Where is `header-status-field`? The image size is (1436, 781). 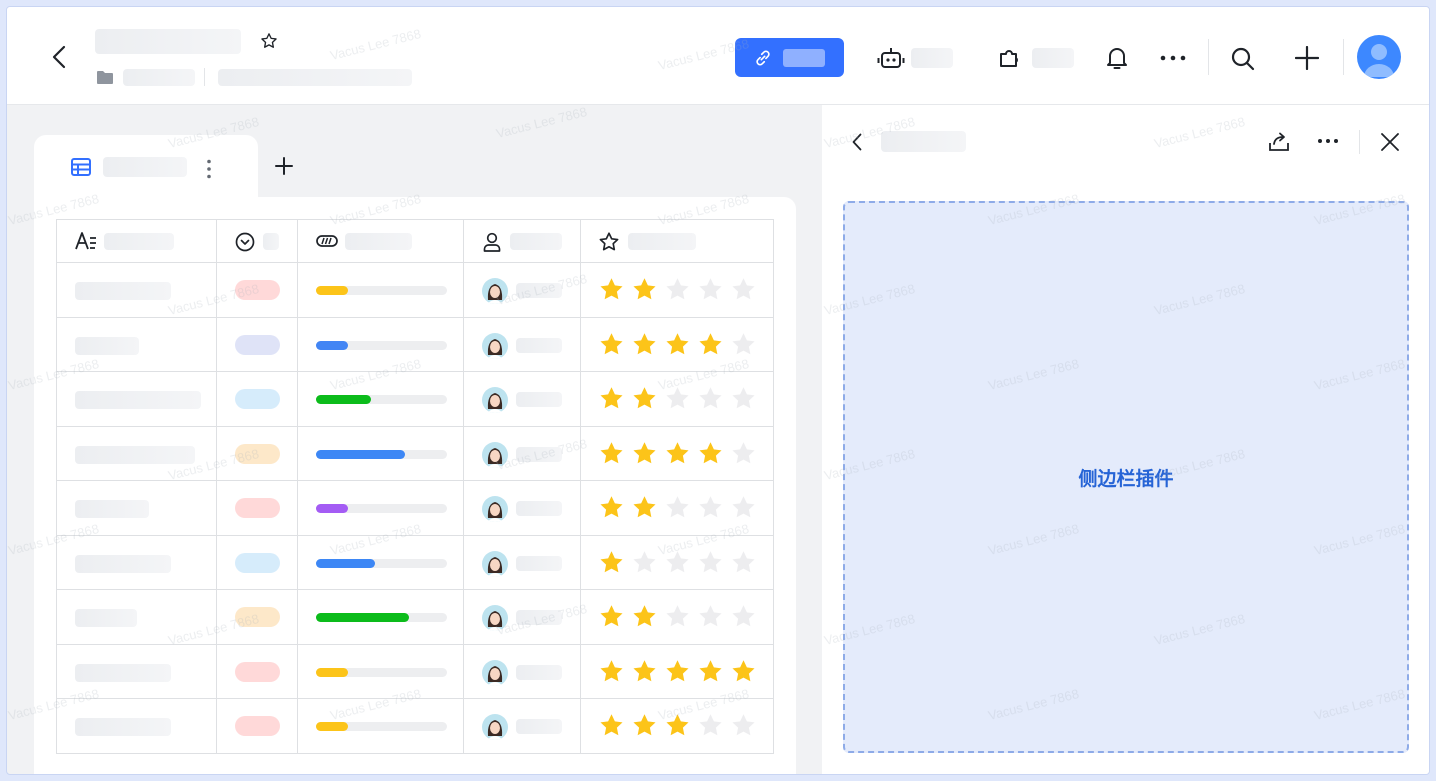
header-status-field is located at coordinates (257, 241).